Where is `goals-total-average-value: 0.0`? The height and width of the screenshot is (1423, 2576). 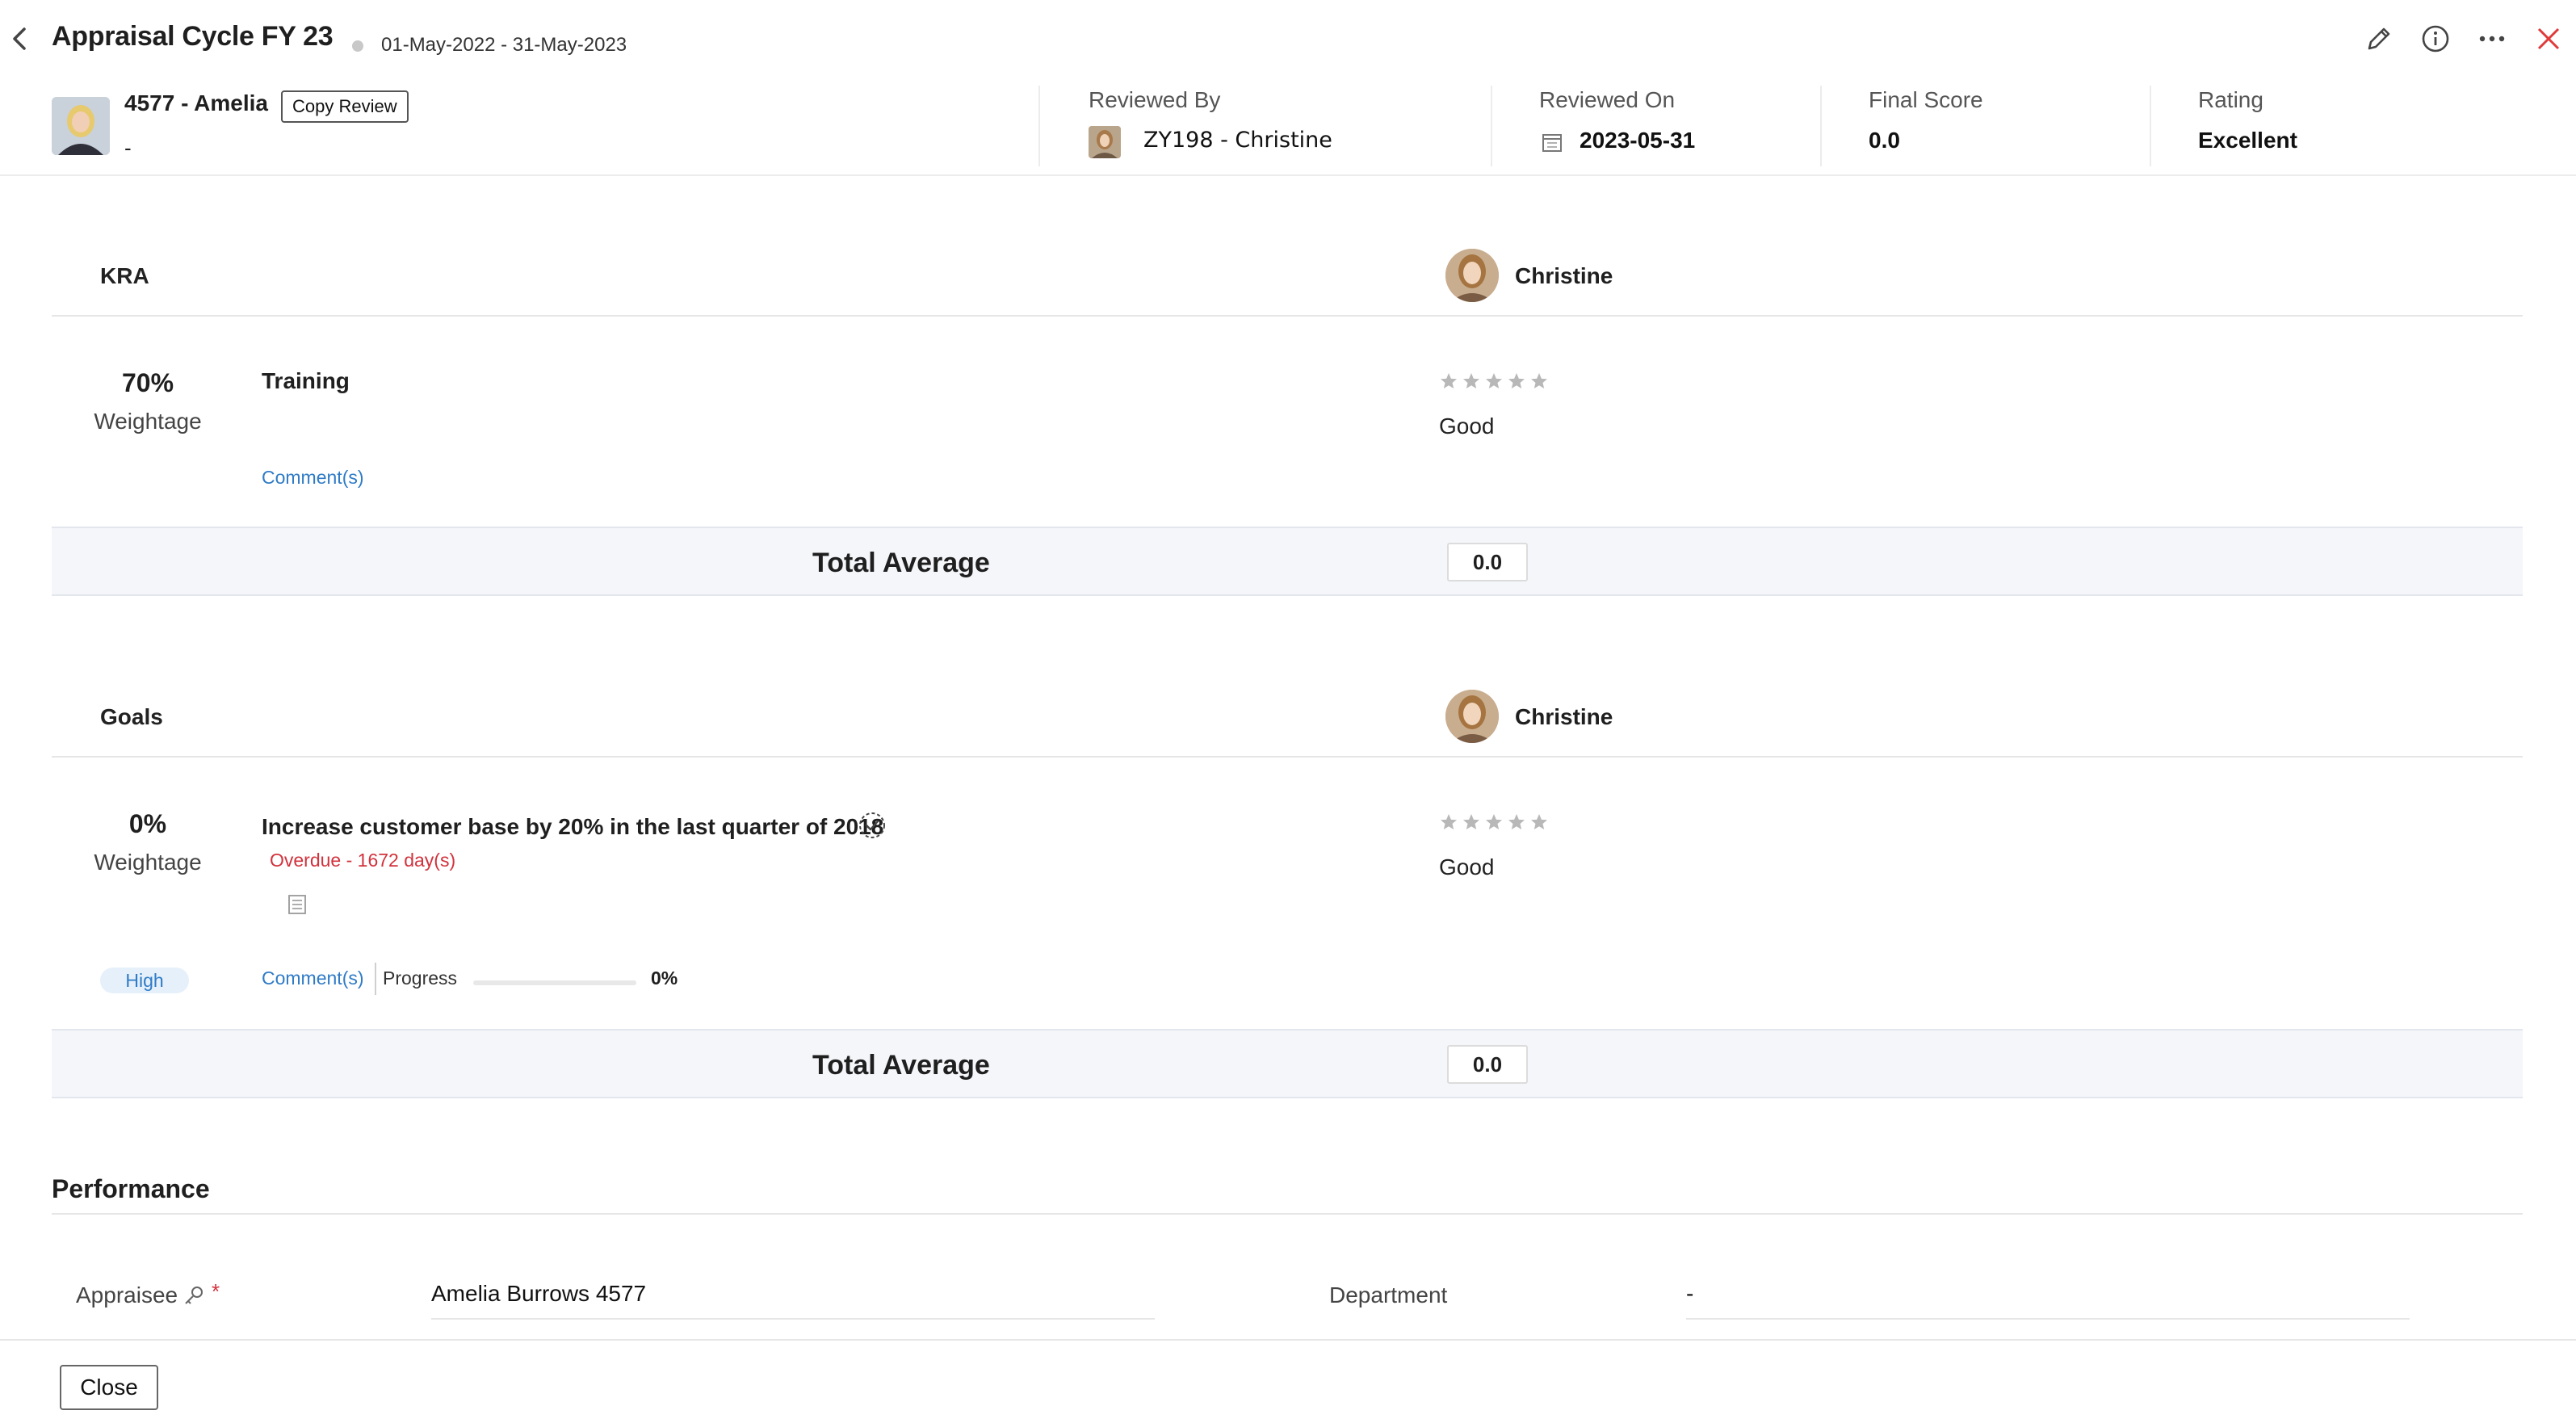
goals-total-average-value: 0.0 is located at coordinates (1487, 1064).